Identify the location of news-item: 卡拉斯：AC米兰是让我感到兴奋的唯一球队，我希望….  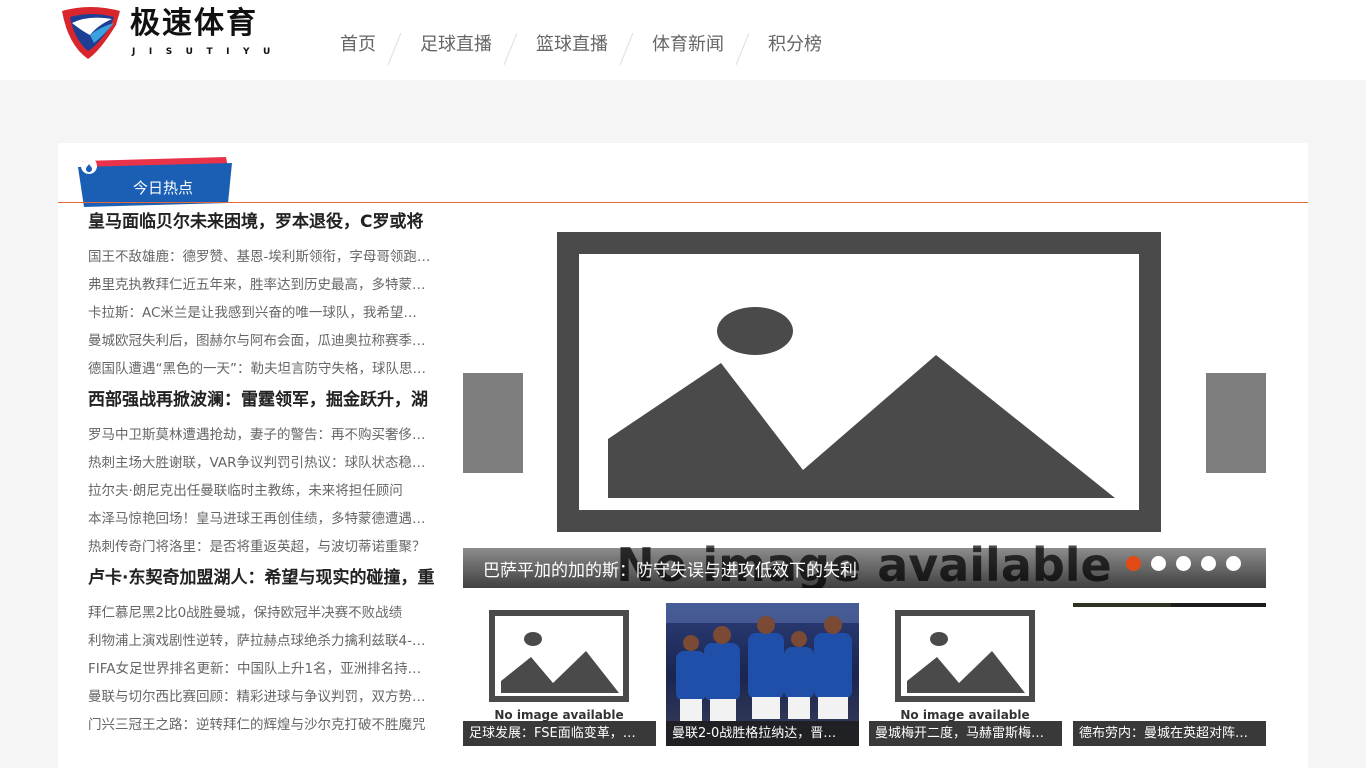
(266, 313).